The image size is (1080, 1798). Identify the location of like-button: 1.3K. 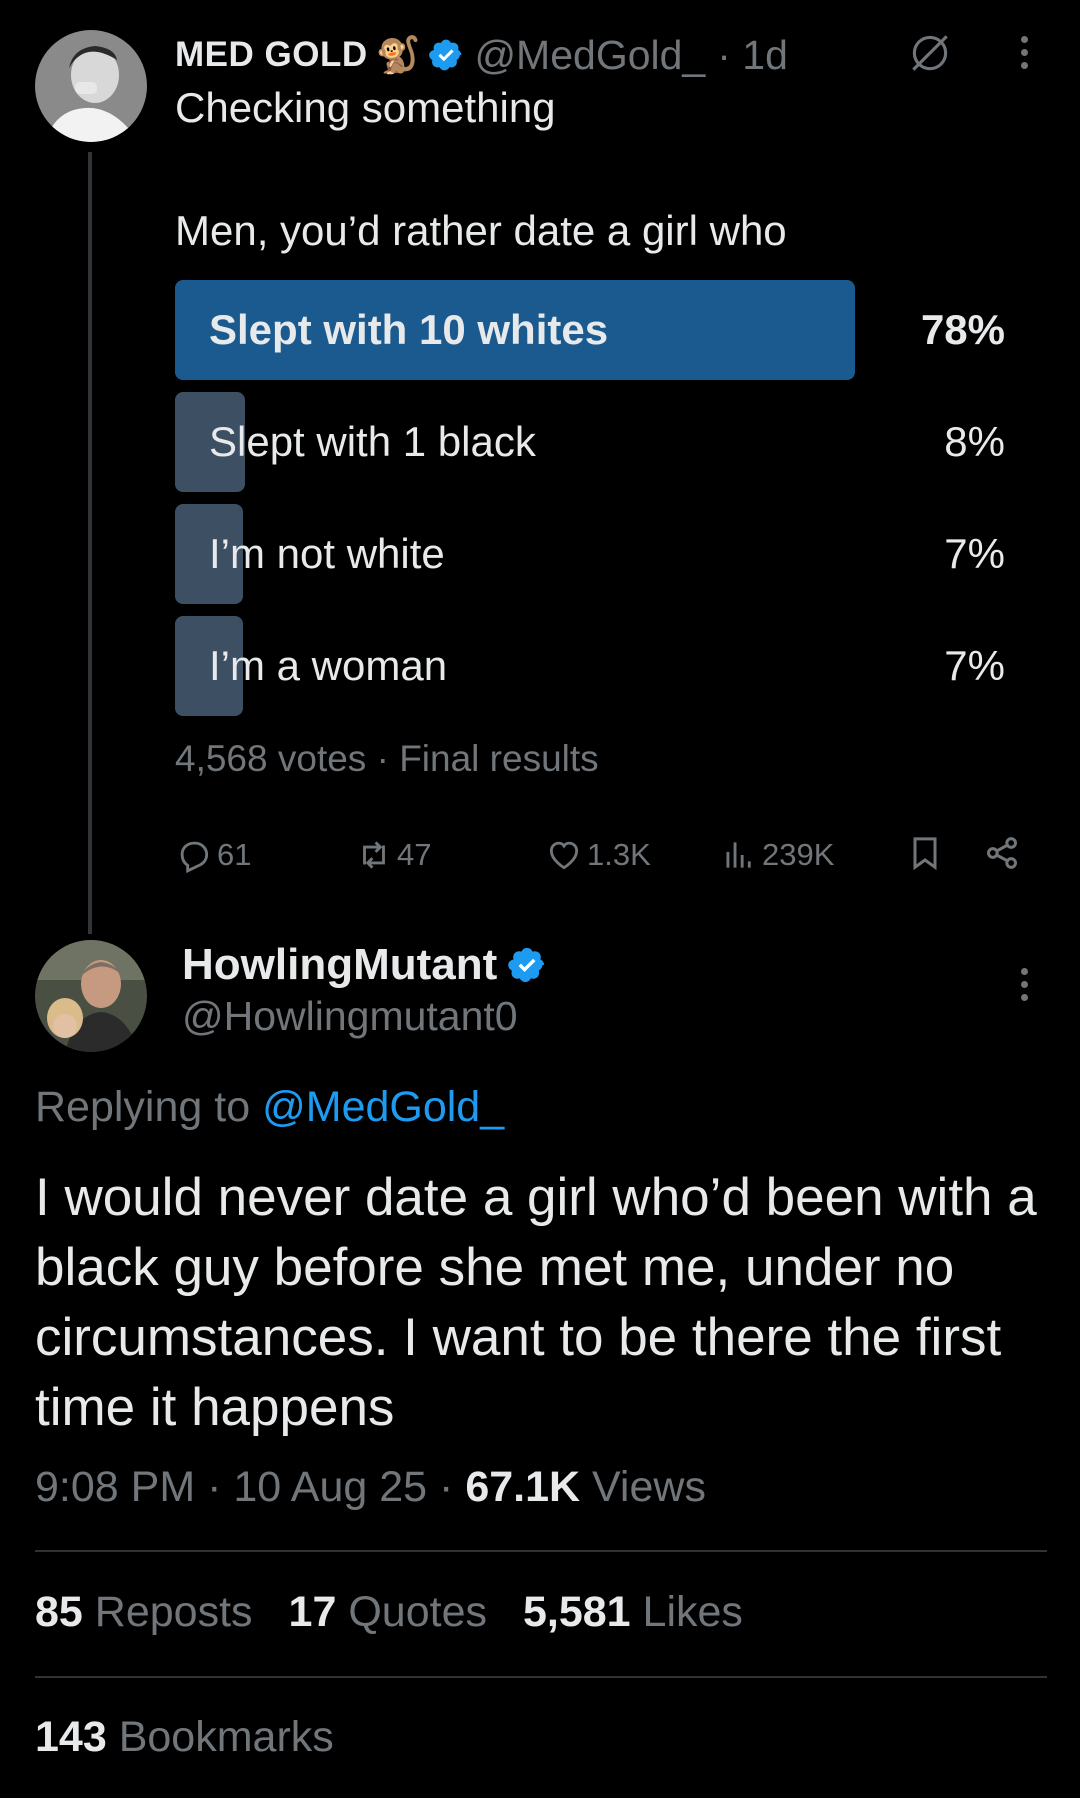
(598, 855).